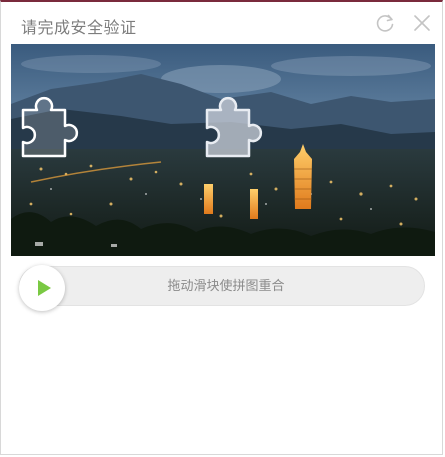 The height and width of the screenshot is (457, 445). Describe the element at coordinates (238, 131) in the screenshot. I see `puzzle-slot-icon` at that location.